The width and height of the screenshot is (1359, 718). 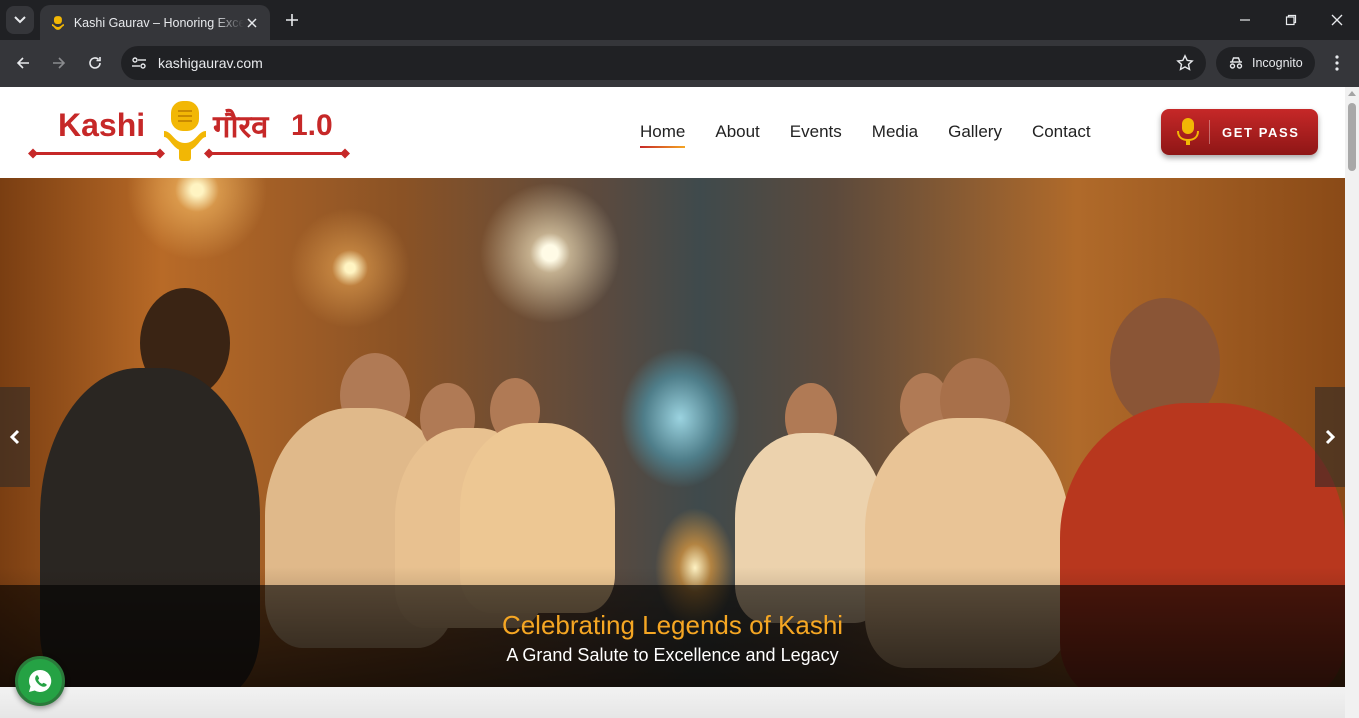 I want to click on incognito-indicator: Incognito, so click(x=1265, y=63).